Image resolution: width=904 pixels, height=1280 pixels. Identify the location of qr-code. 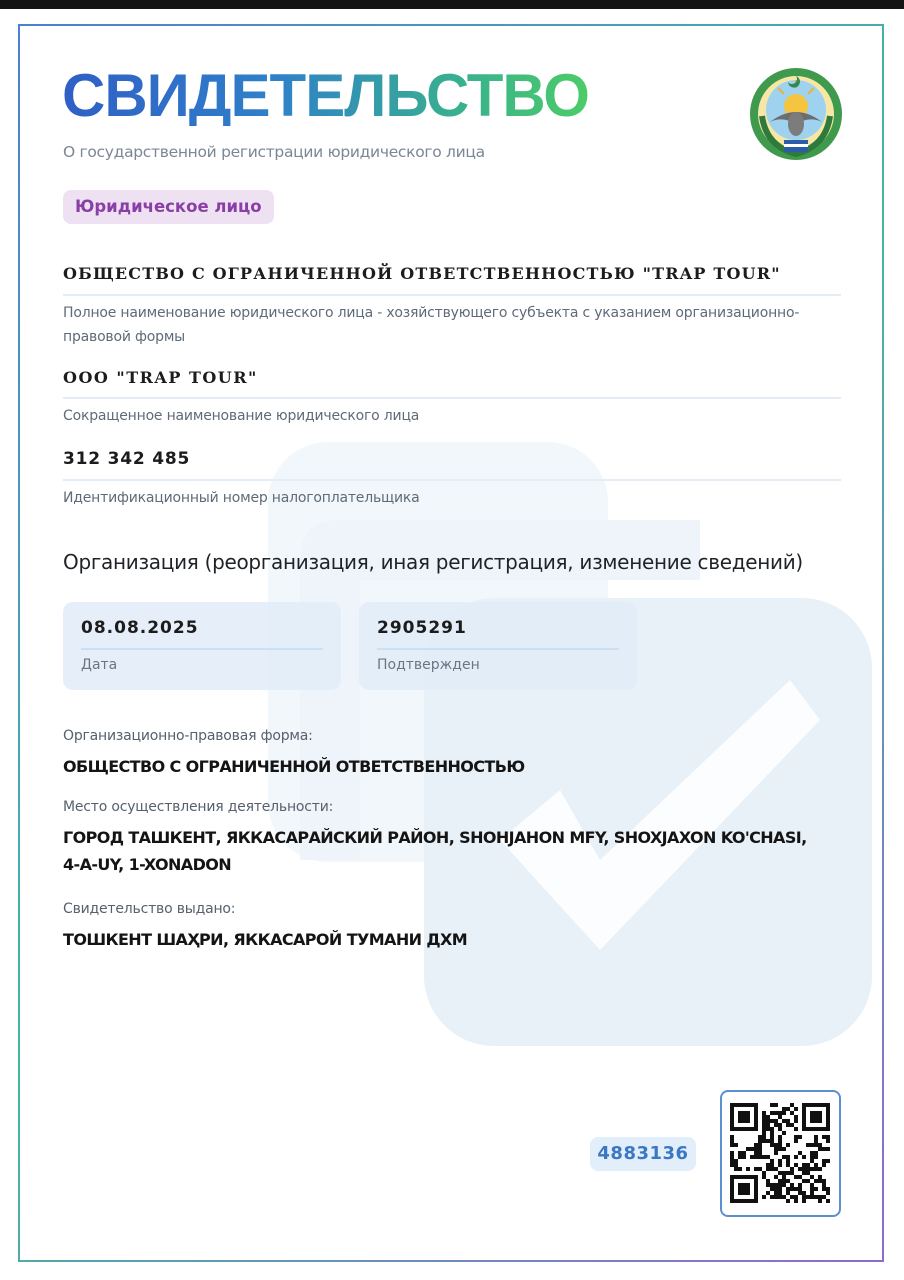
(780, 1153).